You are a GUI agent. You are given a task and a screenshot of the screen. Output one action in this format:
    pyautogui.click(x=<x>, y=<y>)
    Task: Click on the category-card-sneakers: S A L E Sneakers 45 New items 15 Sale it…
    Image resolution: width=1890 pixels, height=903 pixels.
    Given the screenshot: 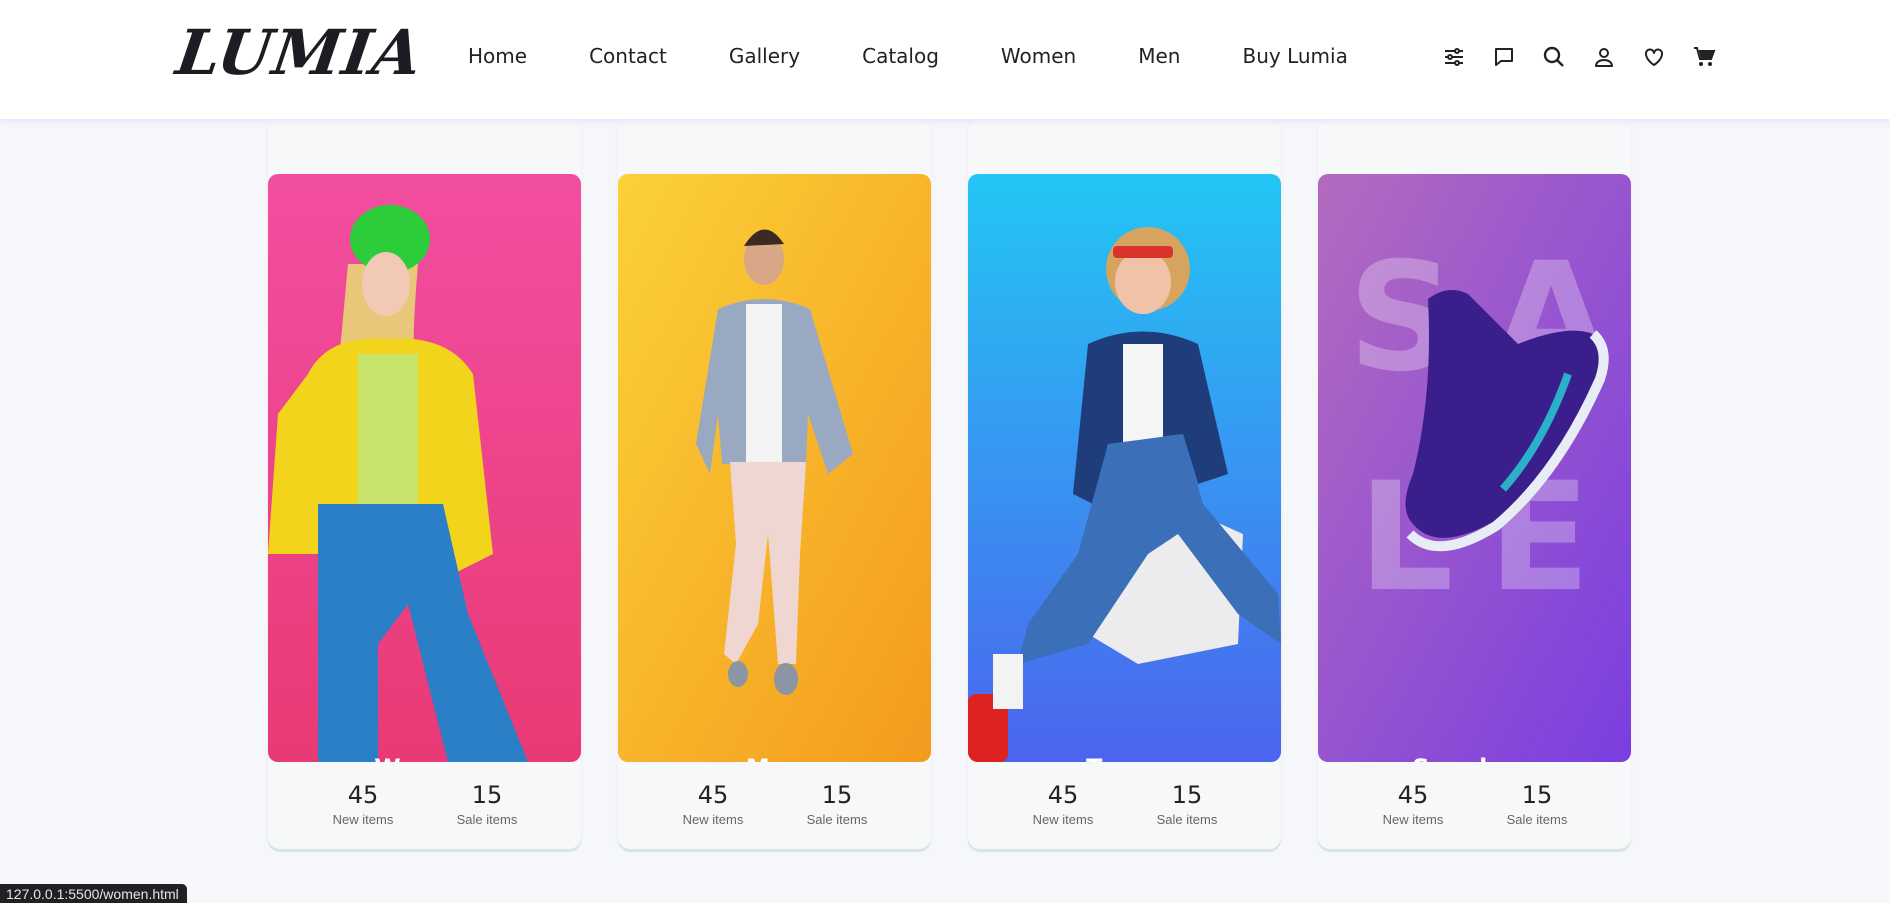 What is the action you would take?
    pyautogui.click(x=1474, y=484)
    